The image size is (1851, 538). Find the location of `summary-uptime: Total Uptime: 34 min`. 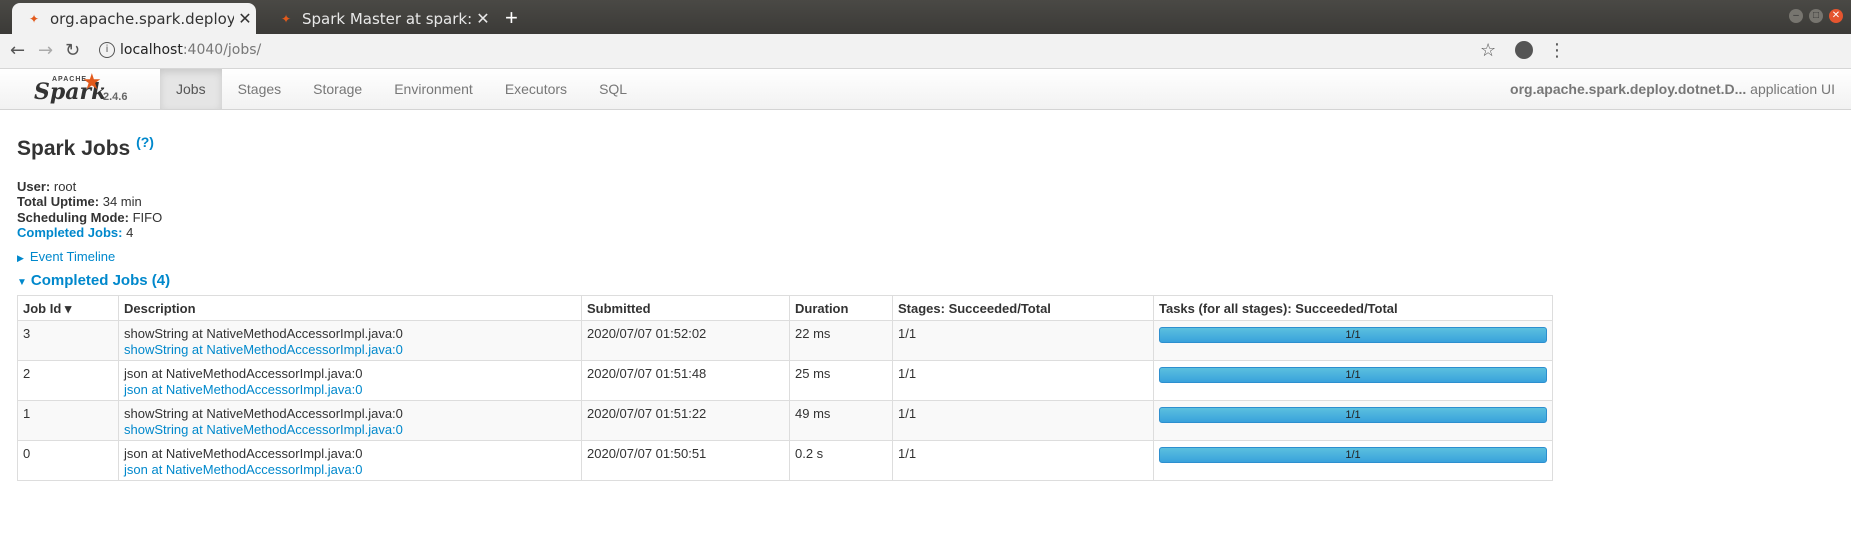

summary-uptime: Total Uptime: 34 min is located at coordinates (925, 201).